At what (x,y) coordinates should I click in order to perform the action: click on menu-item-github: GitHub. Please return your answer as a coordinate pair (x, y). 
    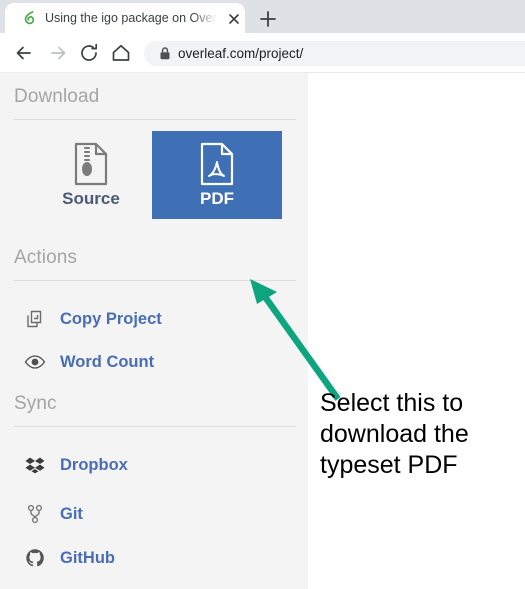
    Looking at the image, I should click on (156, 558).